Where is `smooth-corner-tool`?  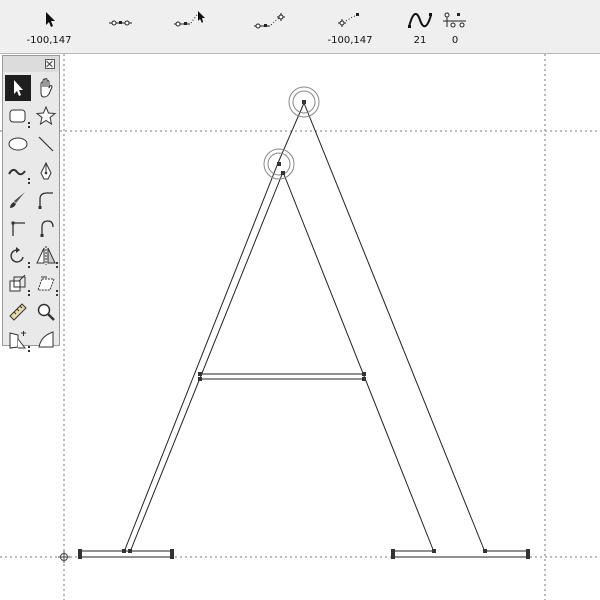 smooth-corner-tool is located at coordinates (46, 228).